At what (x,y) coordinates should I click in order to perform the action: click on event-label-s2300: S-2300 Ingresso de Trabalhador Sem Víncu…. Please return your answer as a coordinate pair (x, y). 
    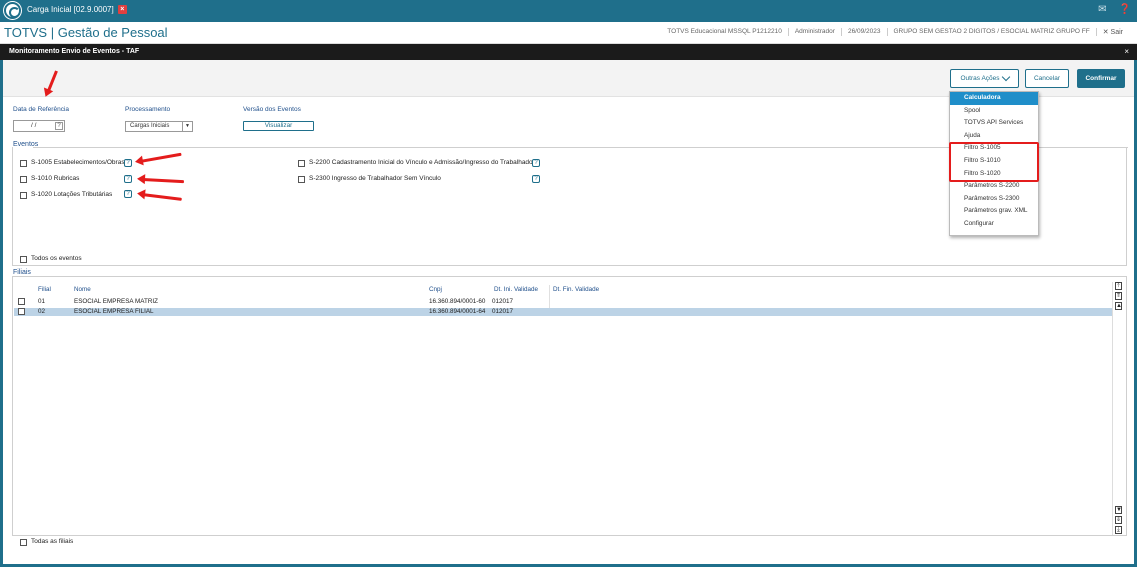
    Looking at the image, I should click on (375, 178).